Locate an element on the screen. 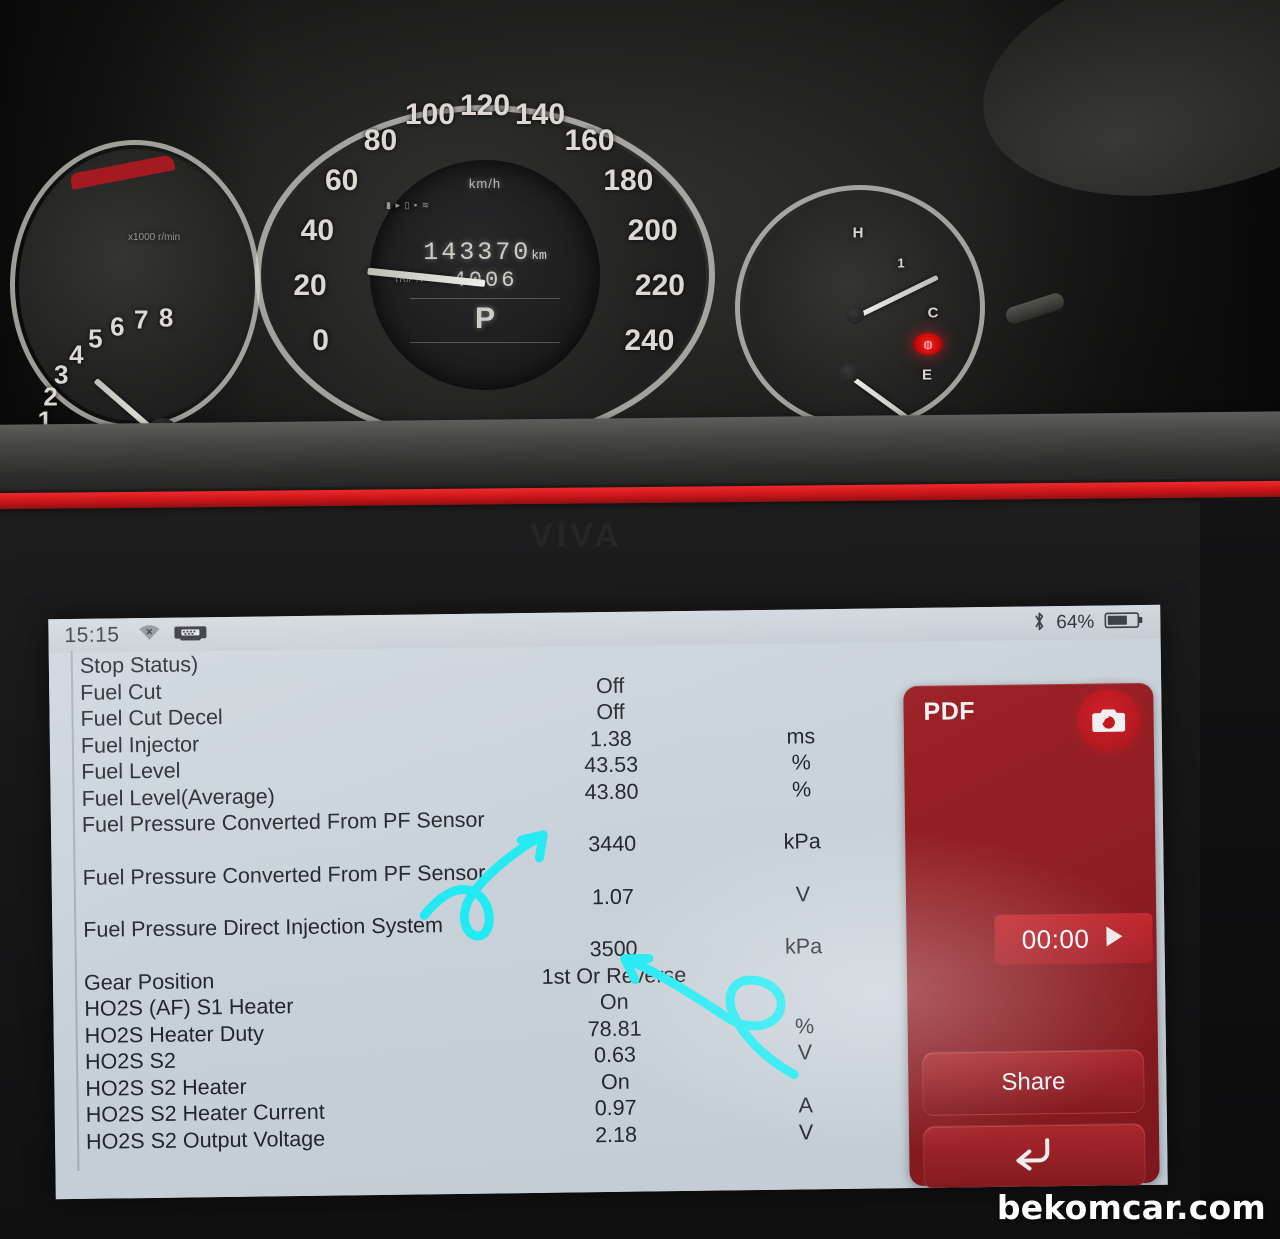 The width and height of the screenshot is (1280, 1239). temp-low-label: C is located at coordinates (933, 313).